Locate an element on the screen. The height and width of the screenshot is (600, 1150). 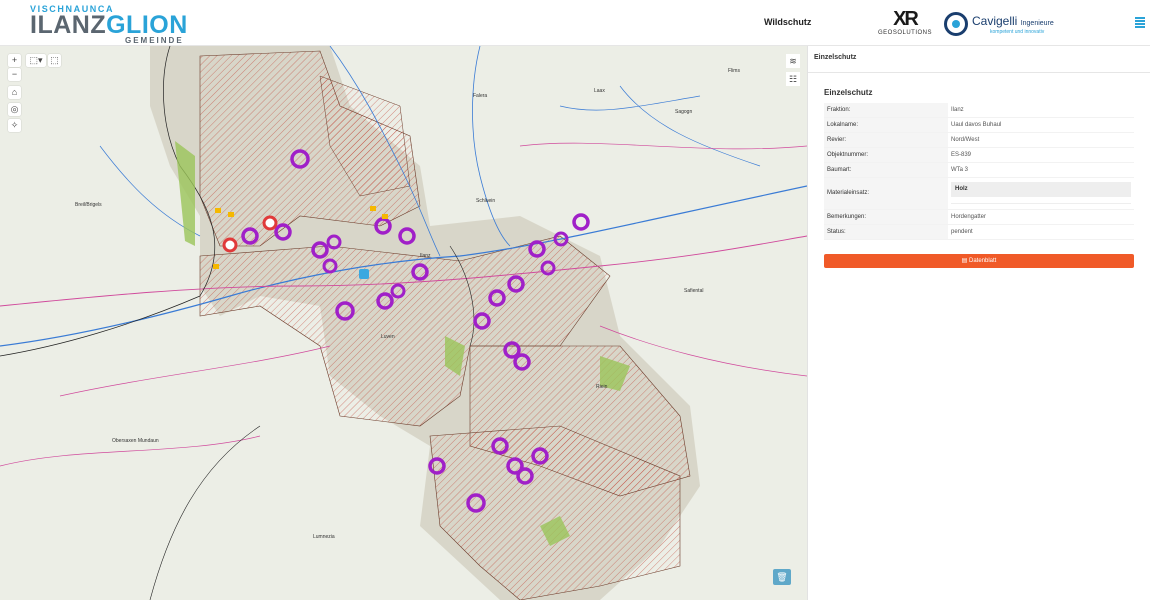
attribute-row: Bemerkungen: Hordengatter is located at coordinates (979, 217).